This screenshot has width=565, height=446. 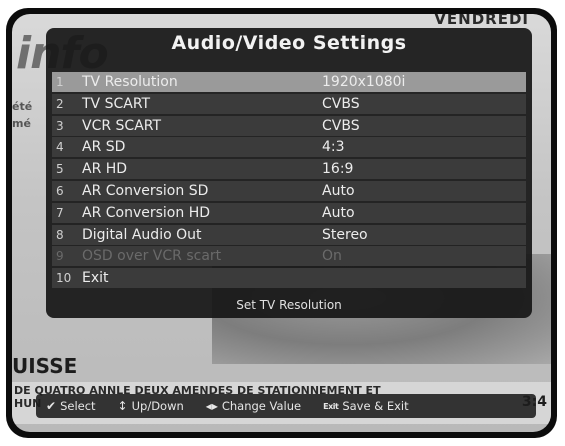 What do you see at coordinates (130, 82) in the screenshot?
I see `setting-label: TV Resolution` at bounding box center [130, 82].